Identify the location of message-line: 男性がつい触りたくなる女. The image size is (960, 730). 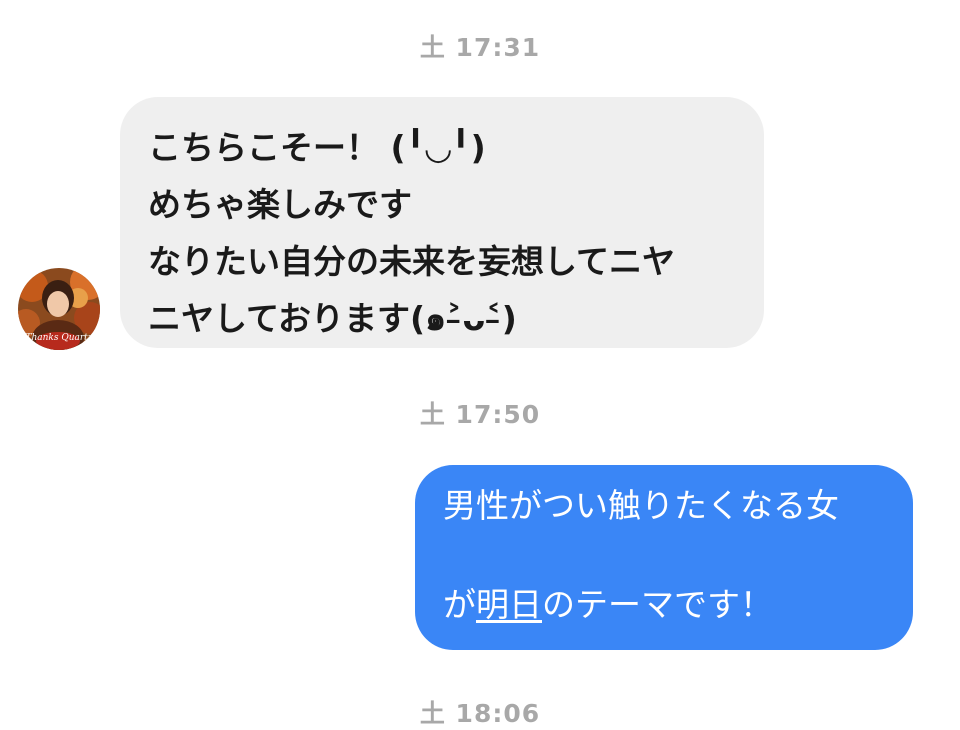
(641, 505).